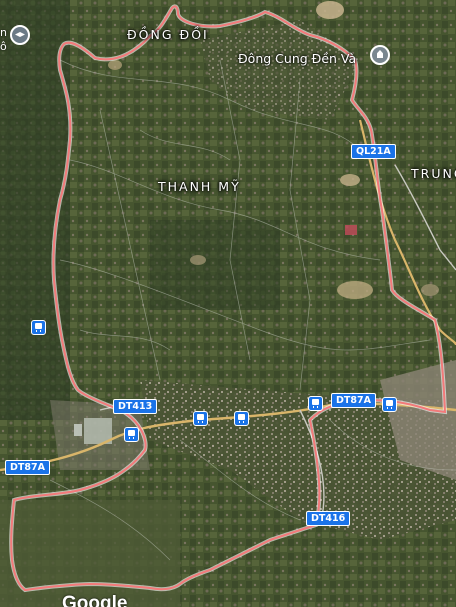 The image size is (456, 607). What do you see at coordinates (297, 58) in the screenshot?
I see `poi-label-temple: Đông Cung Đền Và` at bounding box center [297, 58].